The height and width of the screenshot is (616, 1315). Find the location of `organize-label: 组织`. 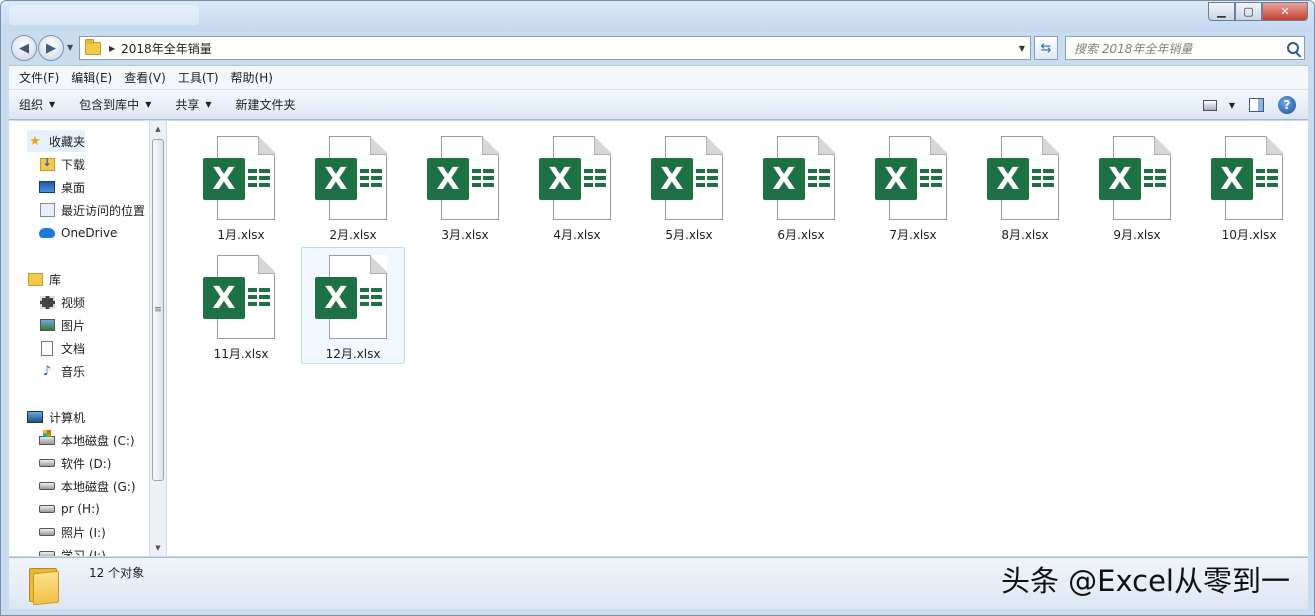

organize-label: 组织 is located at coordinates (31, 105).